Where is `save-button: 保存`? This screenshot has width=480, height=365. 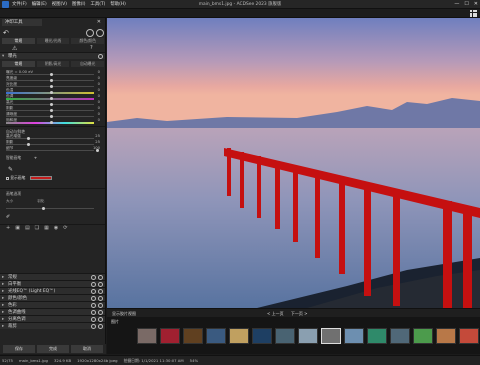 save-button: 保存 is located at coordinates (19, 349).